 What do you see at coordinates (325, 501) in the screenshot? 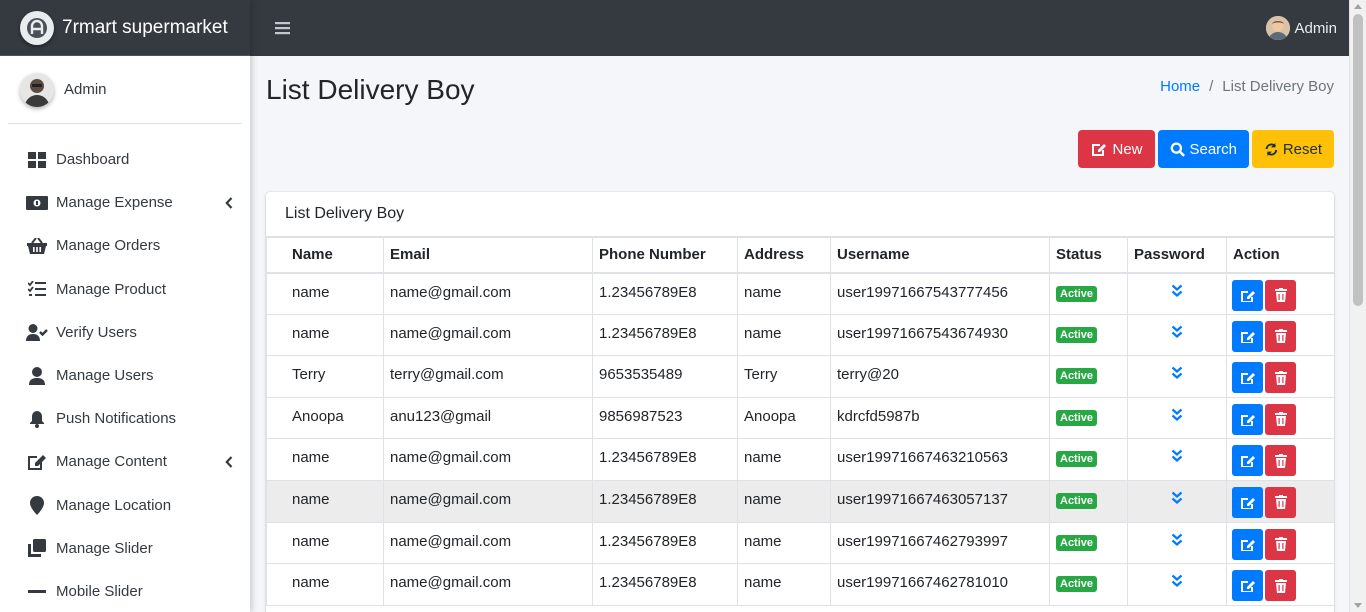
I see `cell-name: name` at bounding box center [325, 501].